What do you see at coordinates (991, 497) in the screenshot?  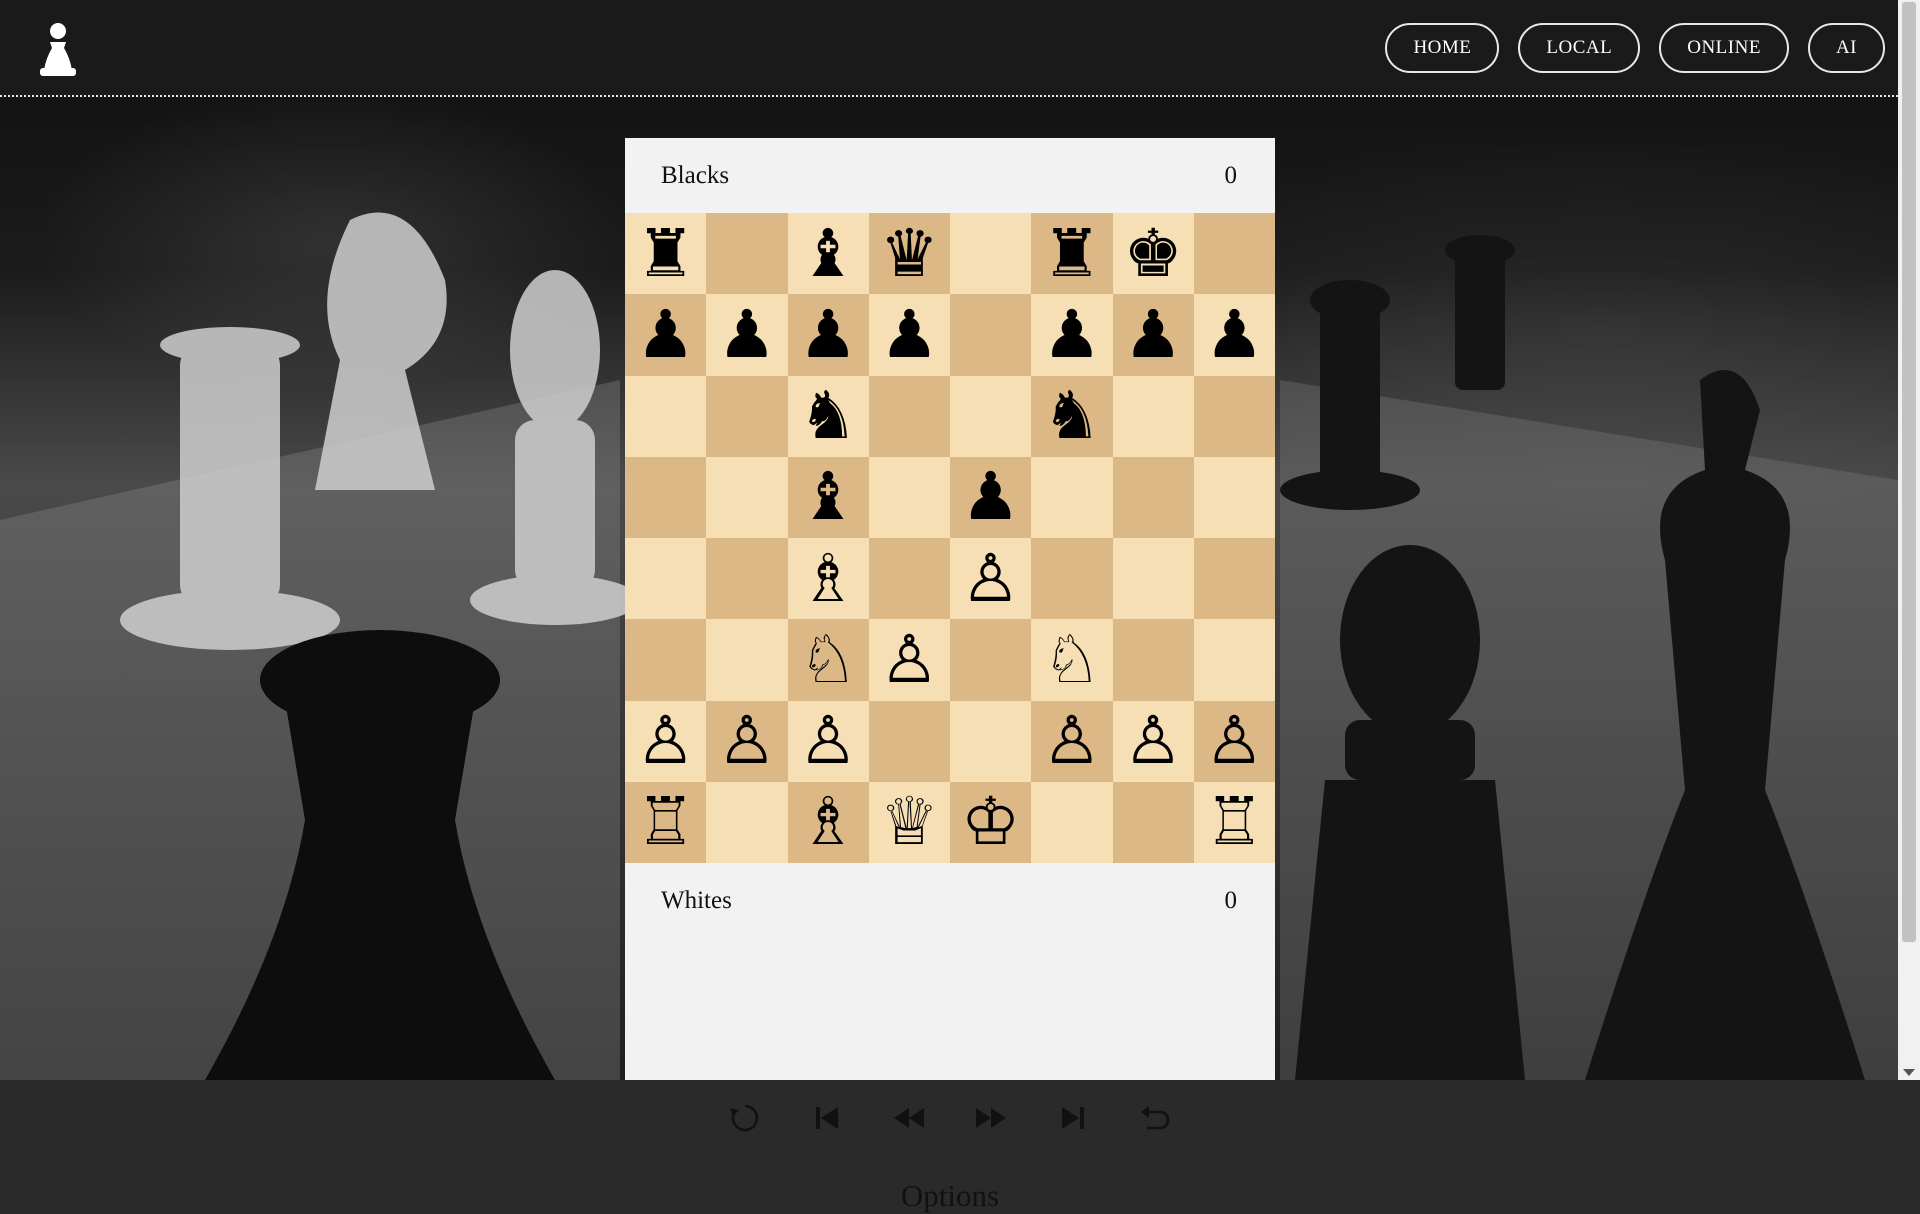 I see `square-e5: ♟` at bounding box center [991, 497].